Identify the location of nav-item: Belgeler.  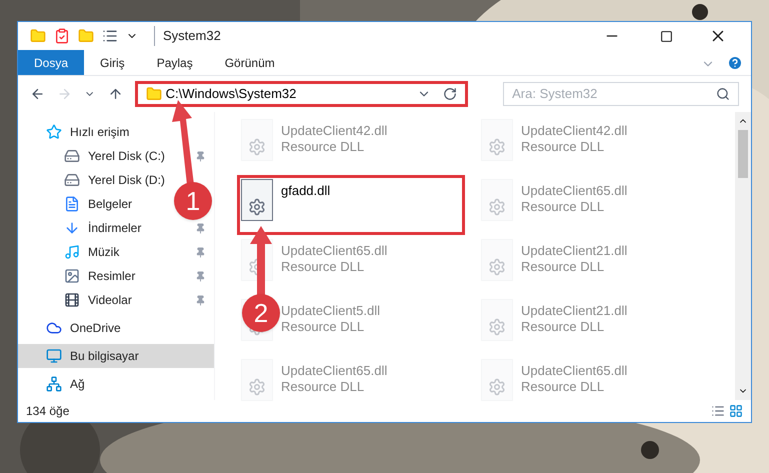
(110, 204).